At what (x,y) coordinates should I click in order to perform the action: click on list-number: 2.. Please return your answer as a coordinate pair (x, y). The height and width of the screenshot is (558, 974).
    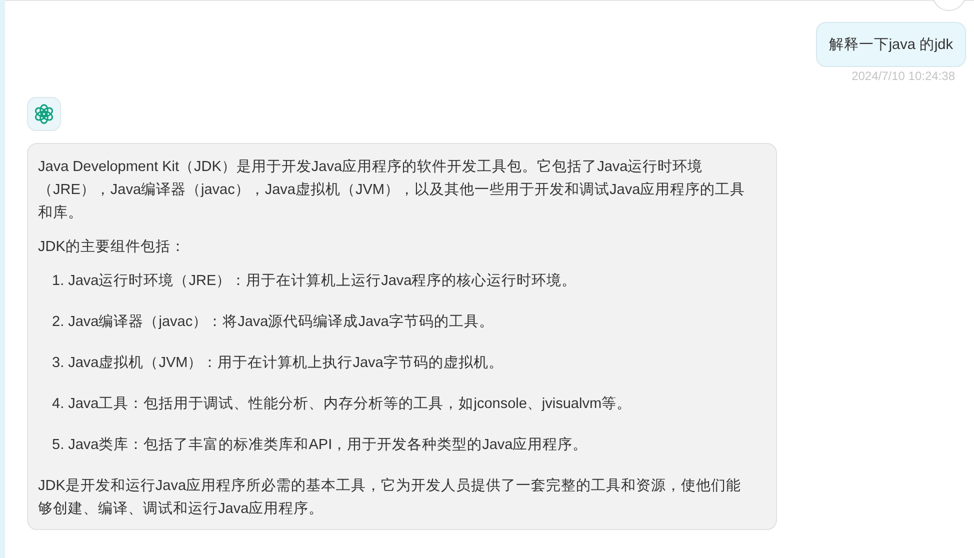
    Looking at the image, I should click on (58, 322).